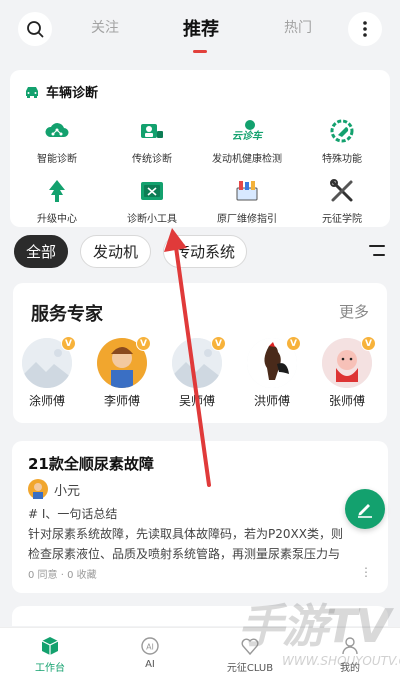 This screenshot has width=400, height=681. I want to click on expert-item: V 张师傅, so click(347, 372).